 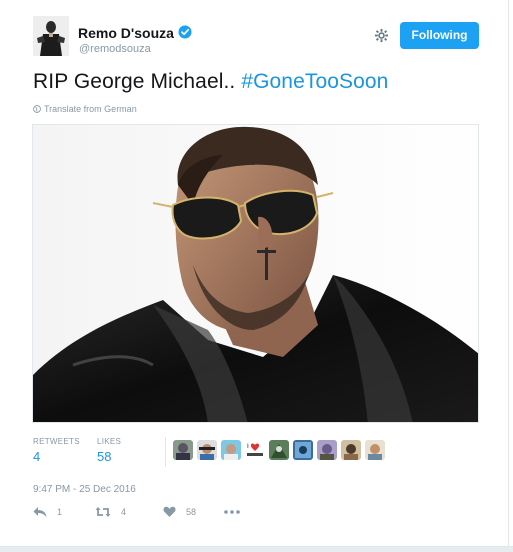 What do you see at coordinates (37, 109) in the screenshot?
I see `globe-icon` at bounding box center [37, 109].